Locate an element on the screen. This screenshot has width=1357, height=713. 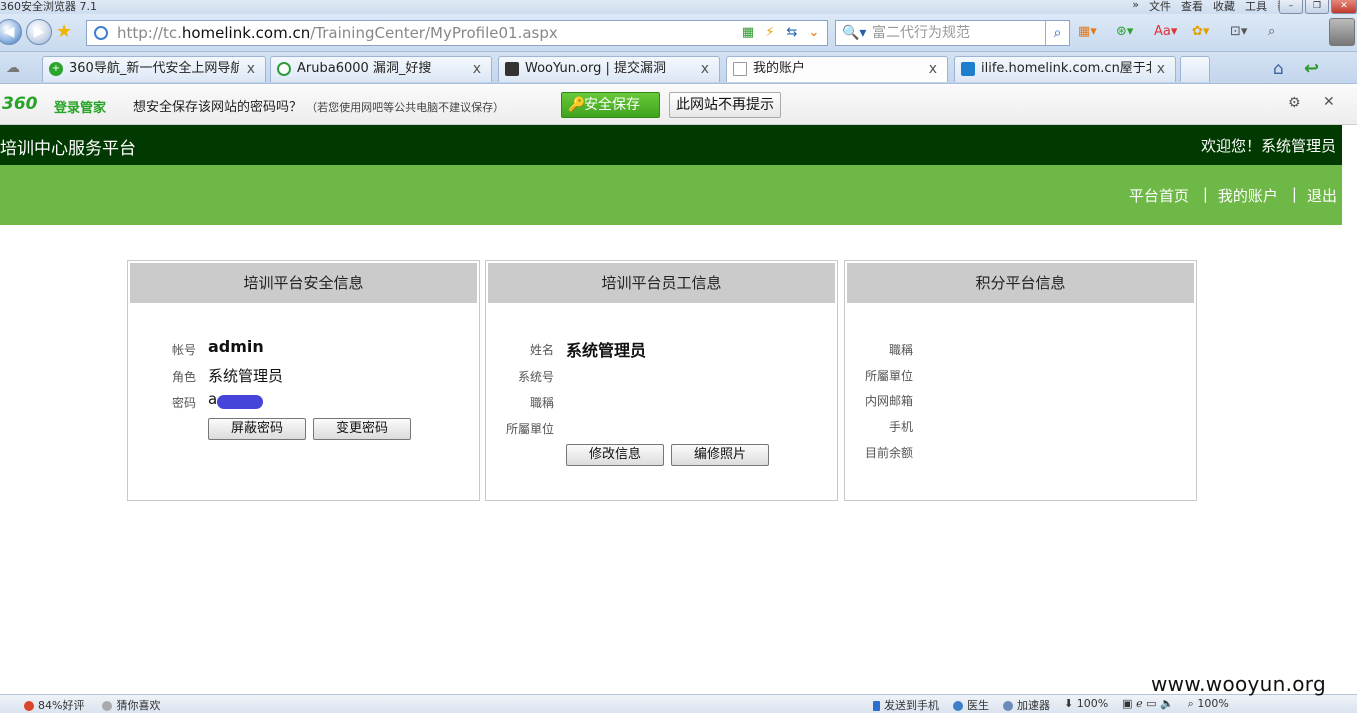
send-to-phone-item: 发送到手机 is located at coordinates (906, 705).